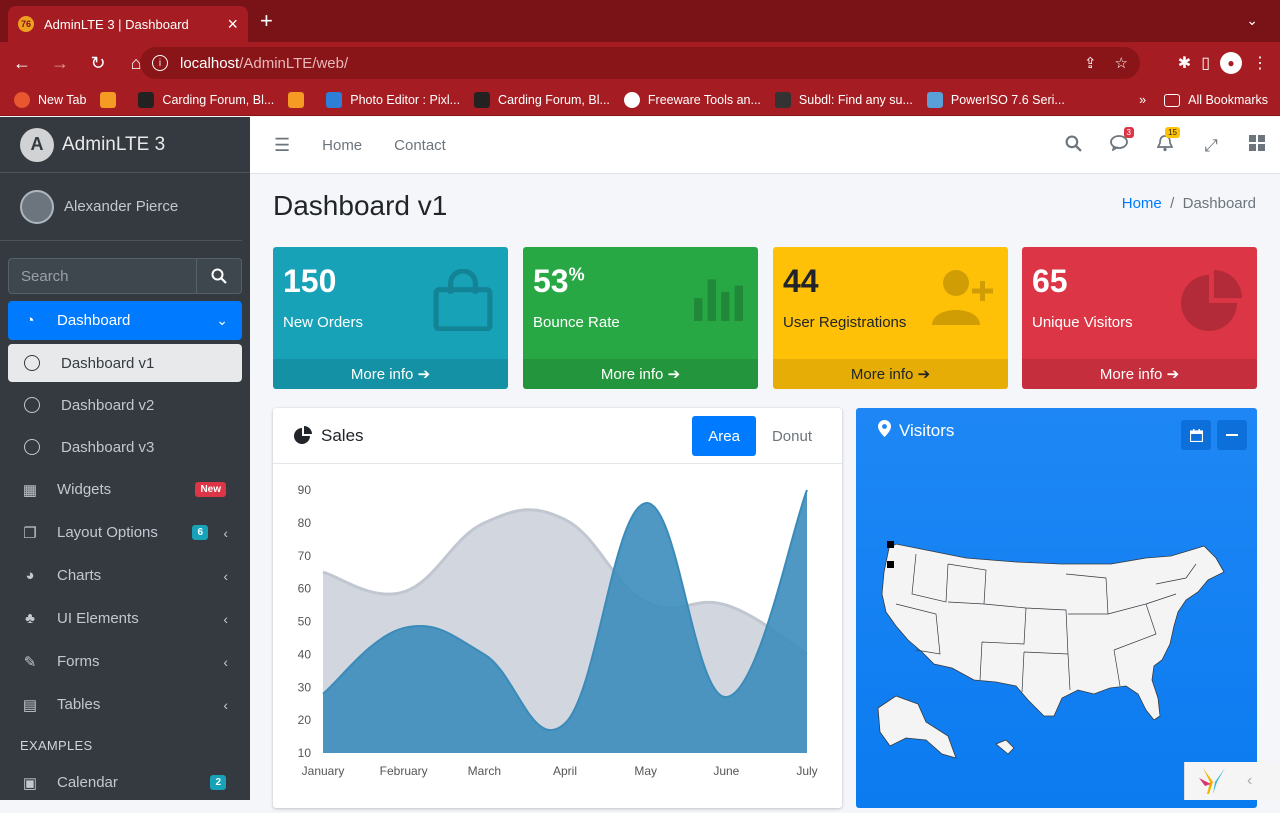 The image size is (1280, 813). What do you see at coordinates (125, 532) in the screenshot?
I see `sidebar-item-layout-options: ❐ Layout Options 6 ‹` at bounding box center [125, 532].